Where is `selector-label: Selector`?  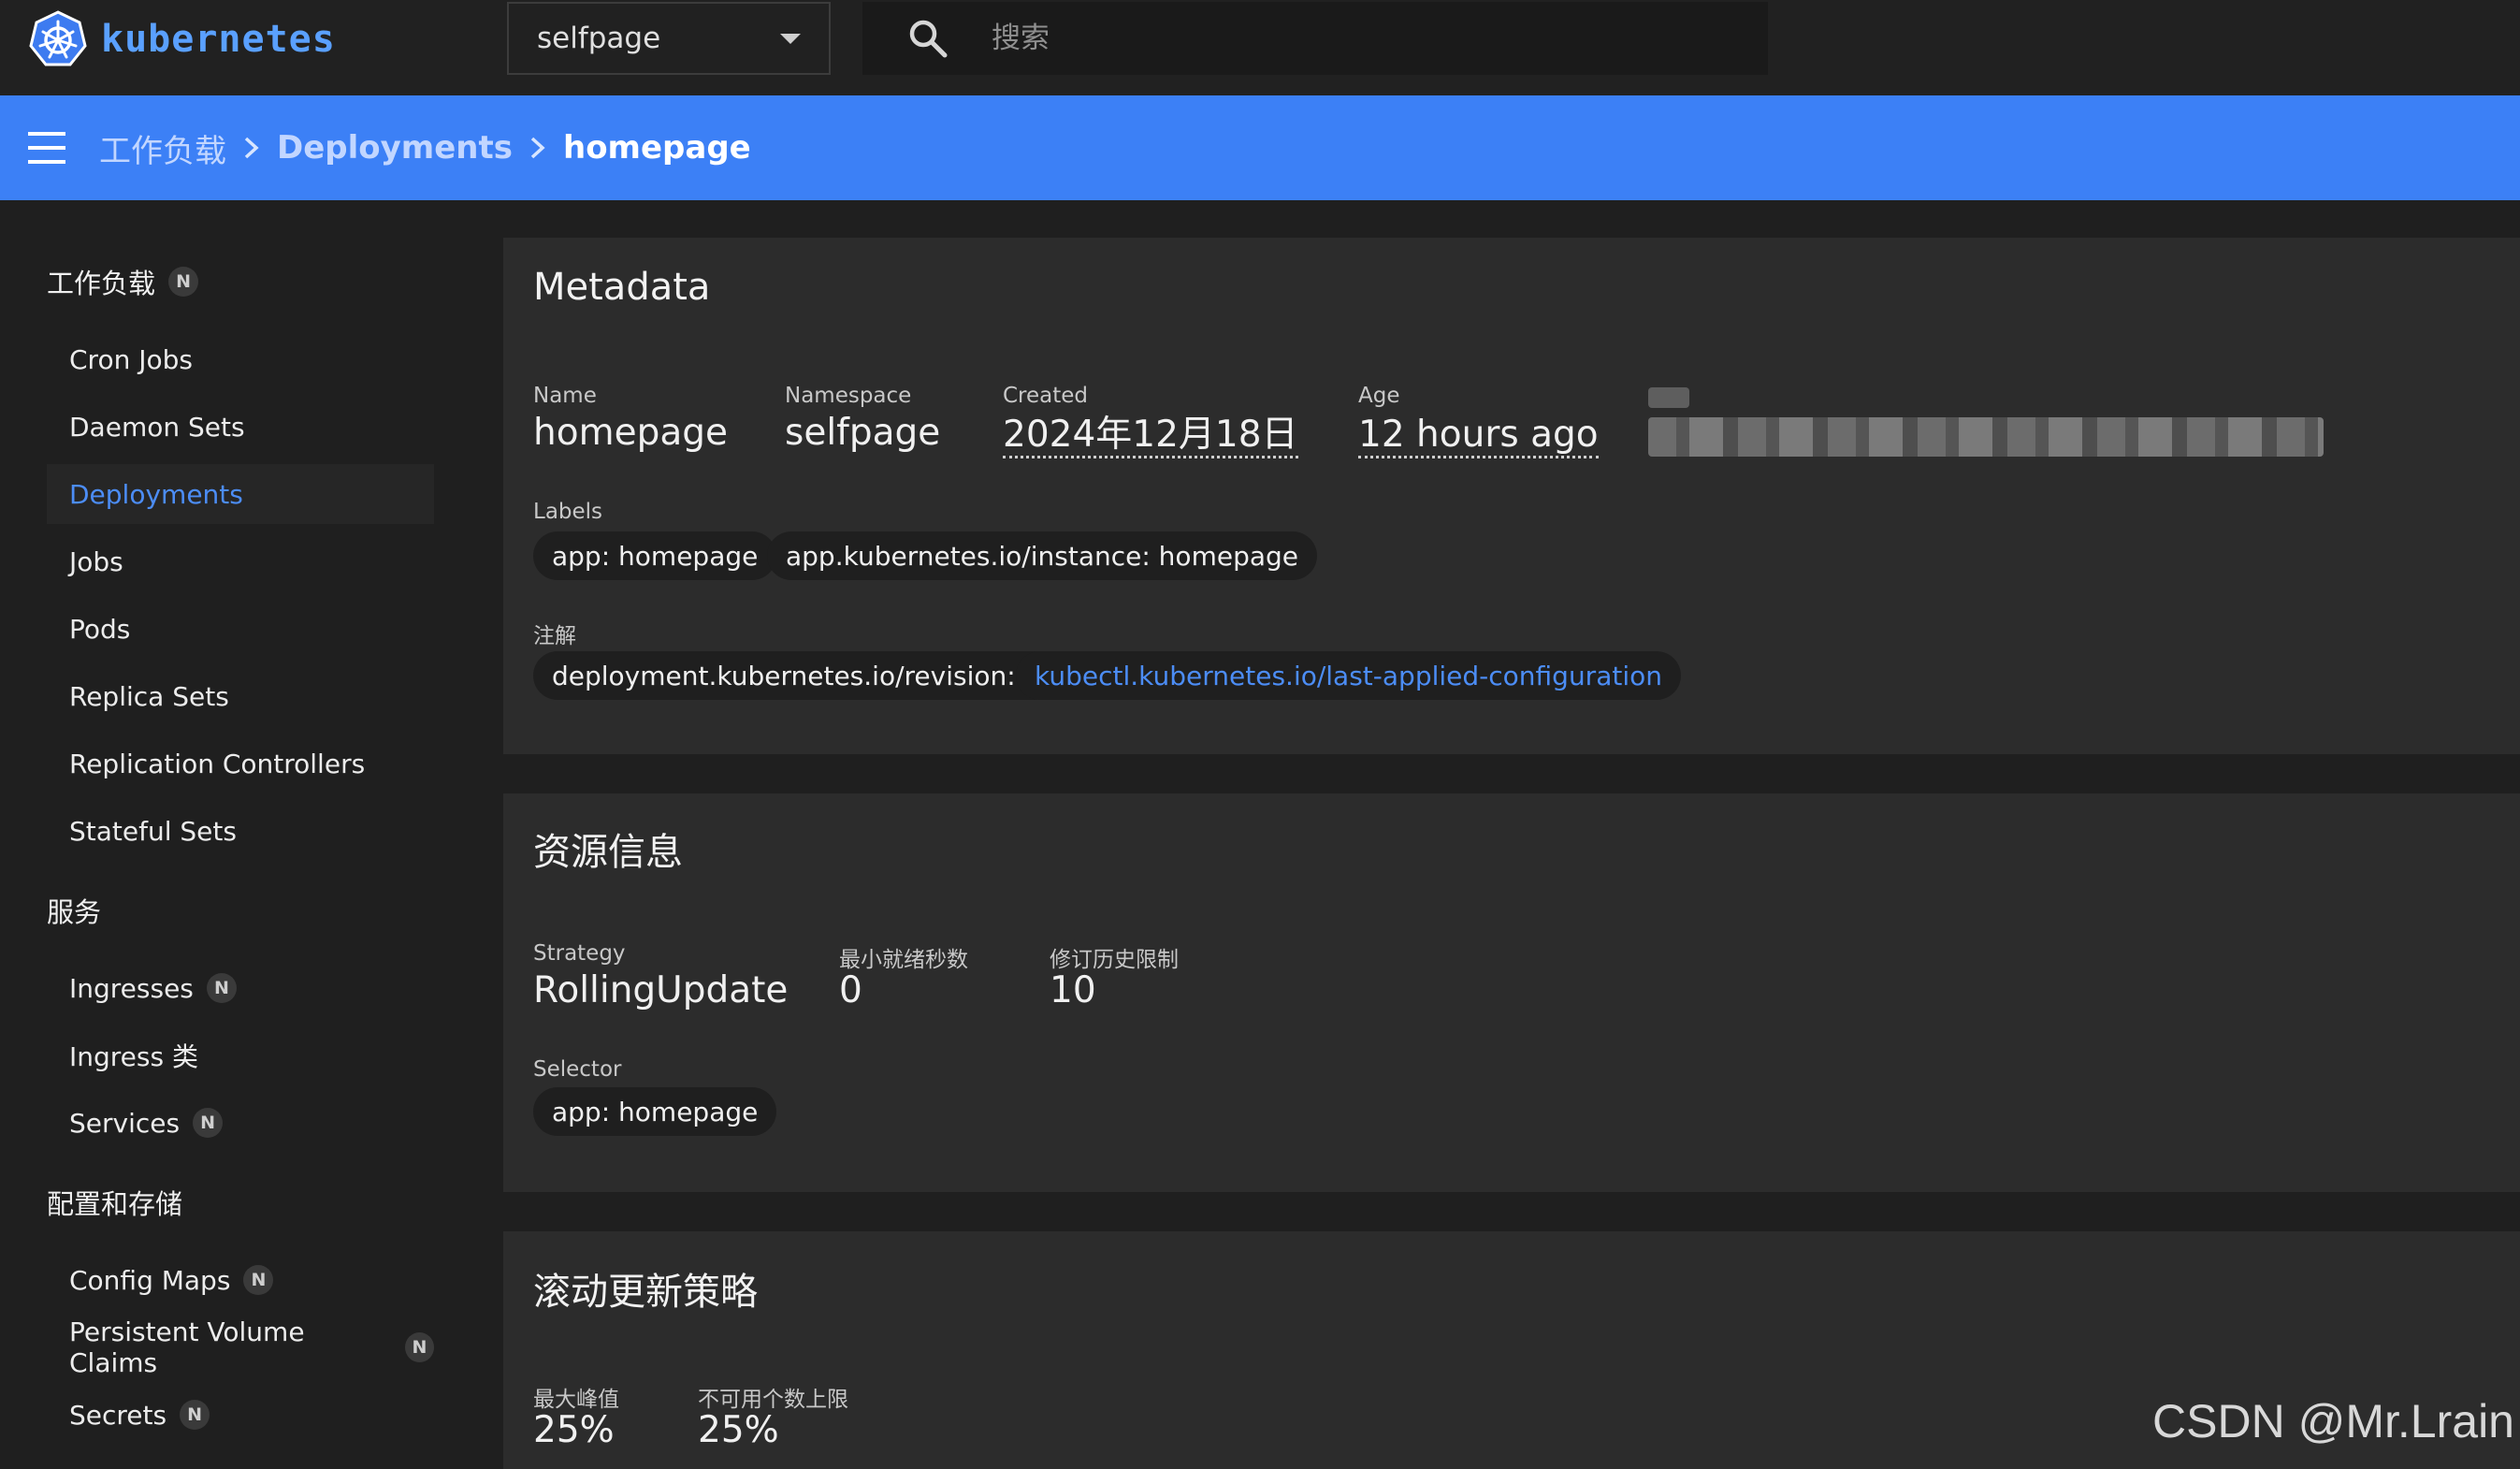 selector-label: Selector is located at coordinates (577, 1069).